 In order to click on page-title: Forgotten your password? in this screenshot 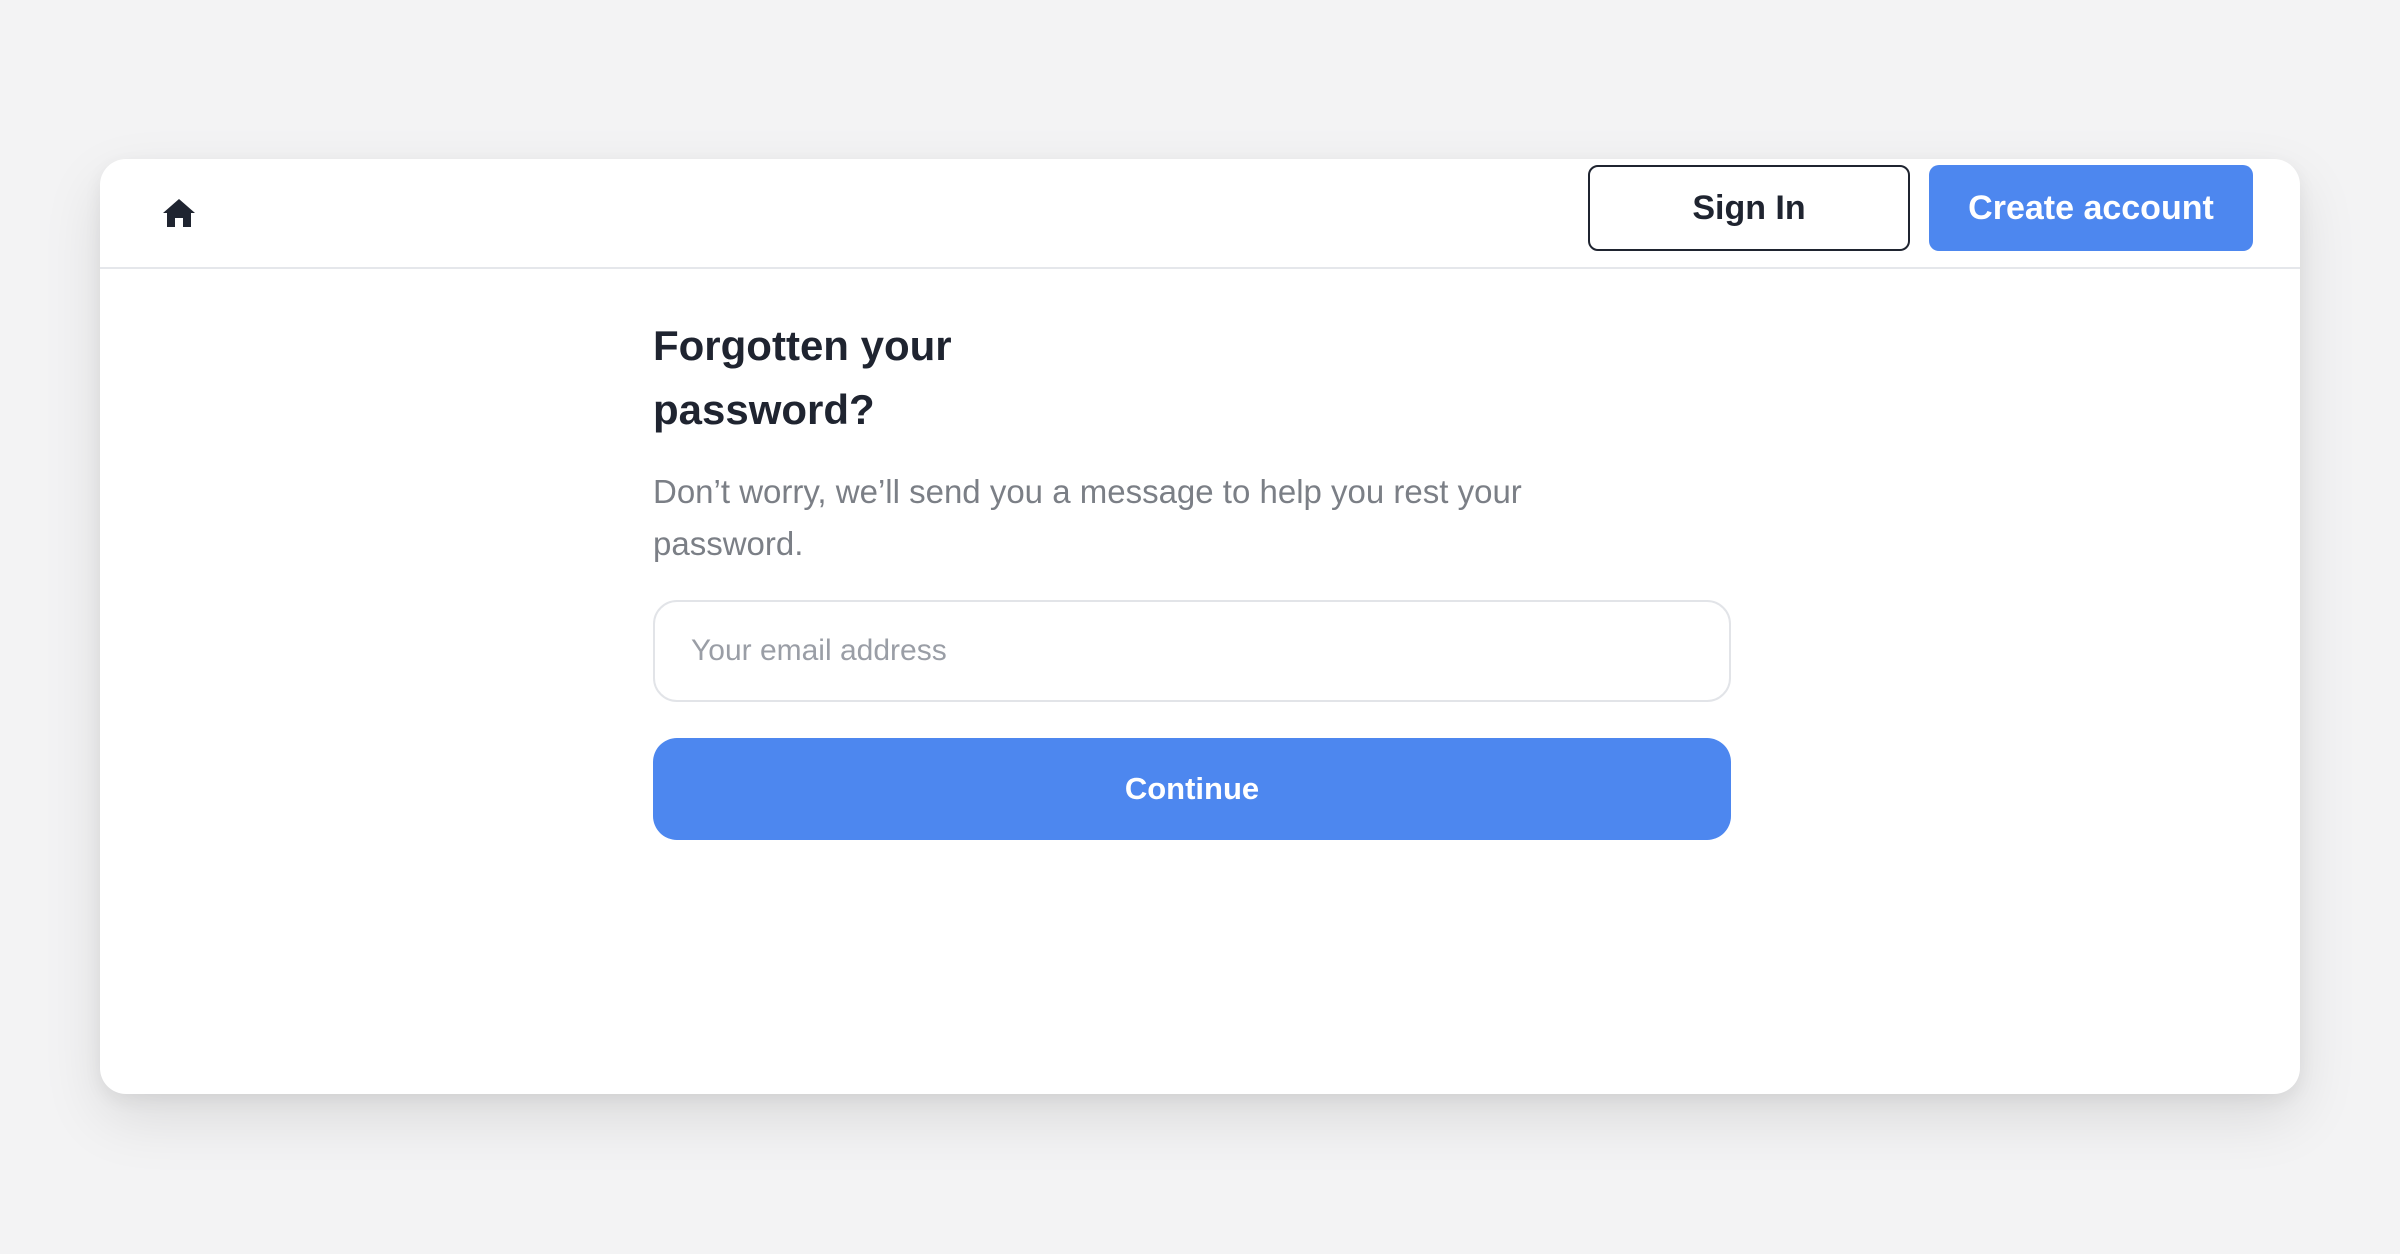, I will do `click(802, 377)`.